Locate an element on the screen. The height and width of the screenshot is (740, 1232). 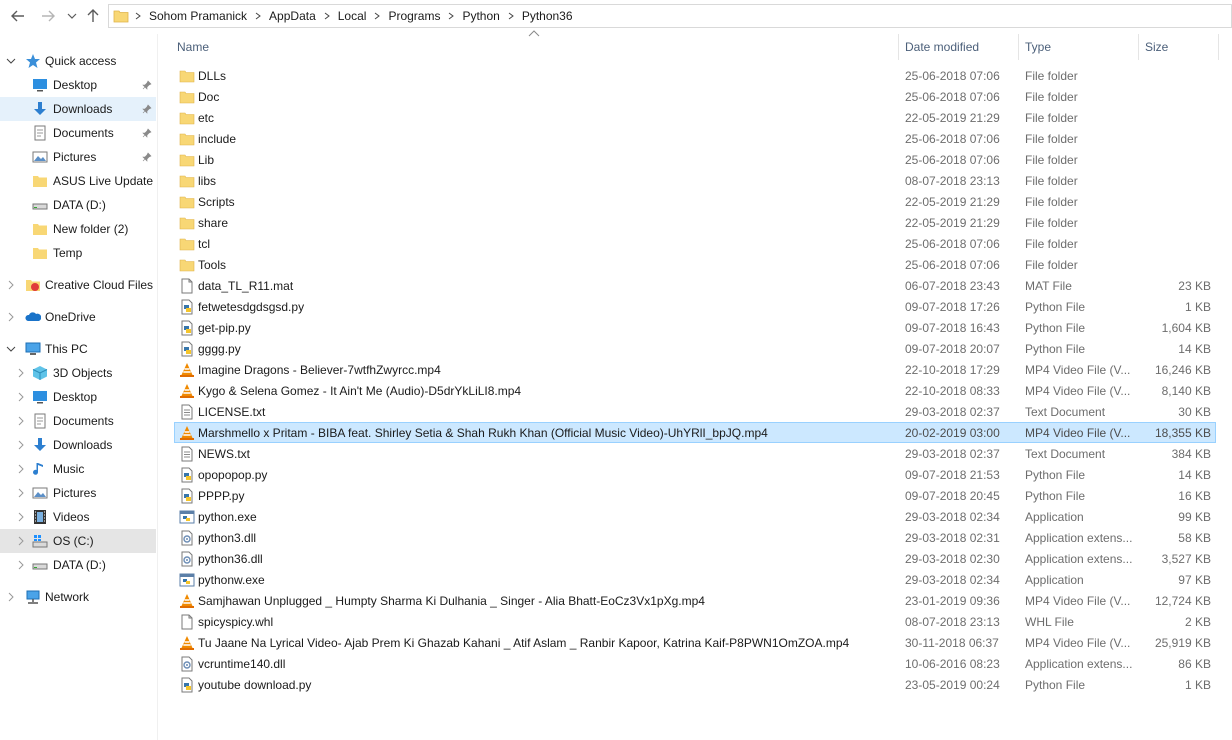
file-row: gggg.py 09-07-2018 20:07 Python File 14 KB is located at coordinates (695, 348).